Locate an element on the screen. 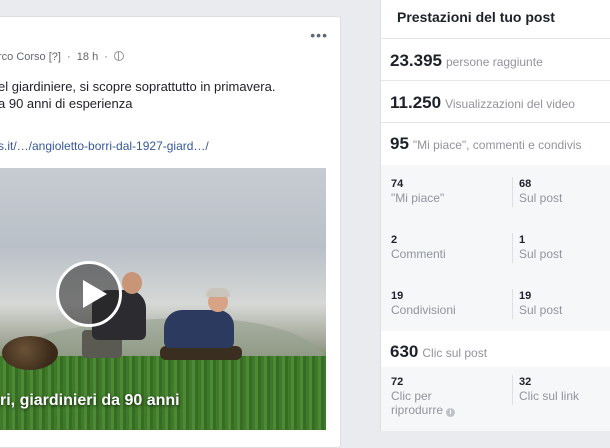  reach-label: persone raggiunte is located at coordinates (494, 62).